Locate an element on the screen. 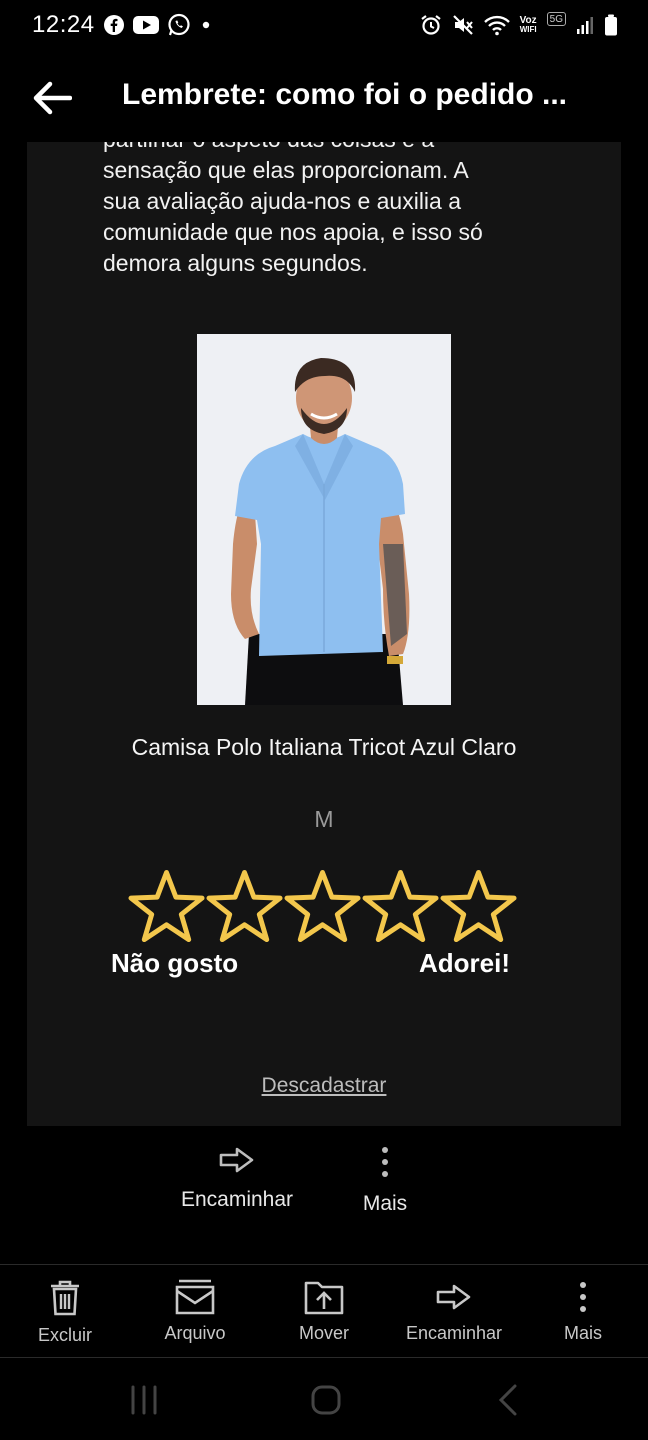 This screenshot has height=1440, width=648. home-button is located at coordinates (326, 1400).